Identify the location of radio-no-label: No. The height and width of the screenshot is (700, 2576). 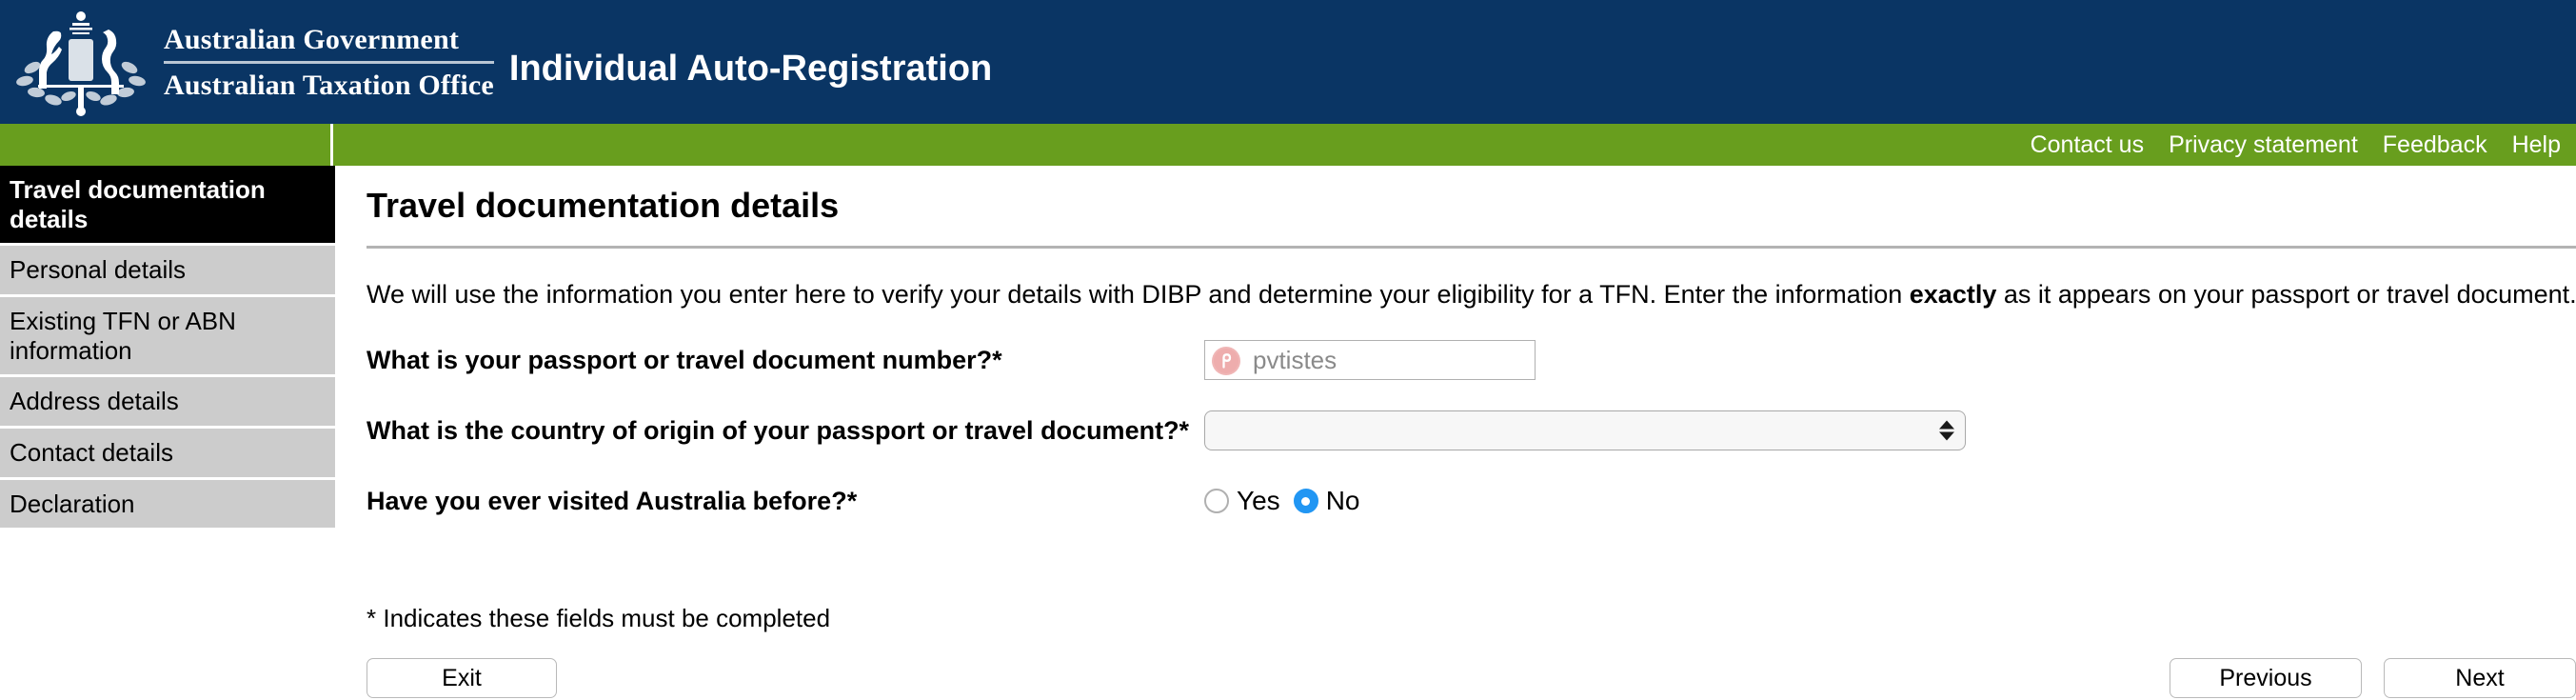
(1342, 501).